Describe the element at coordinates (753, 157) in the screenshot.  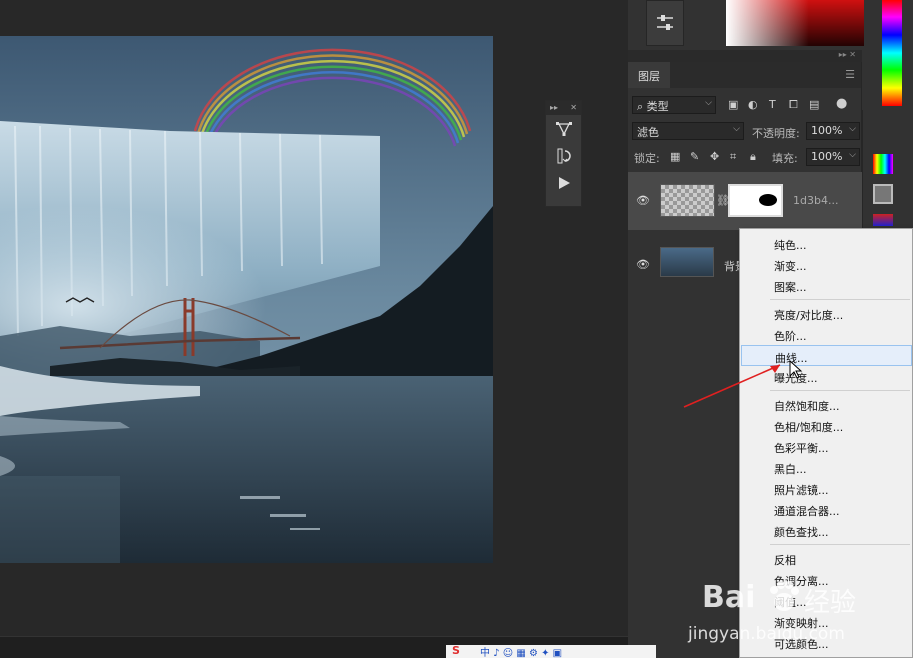
I see `lock-all-icon: 🔒︎` at that location.